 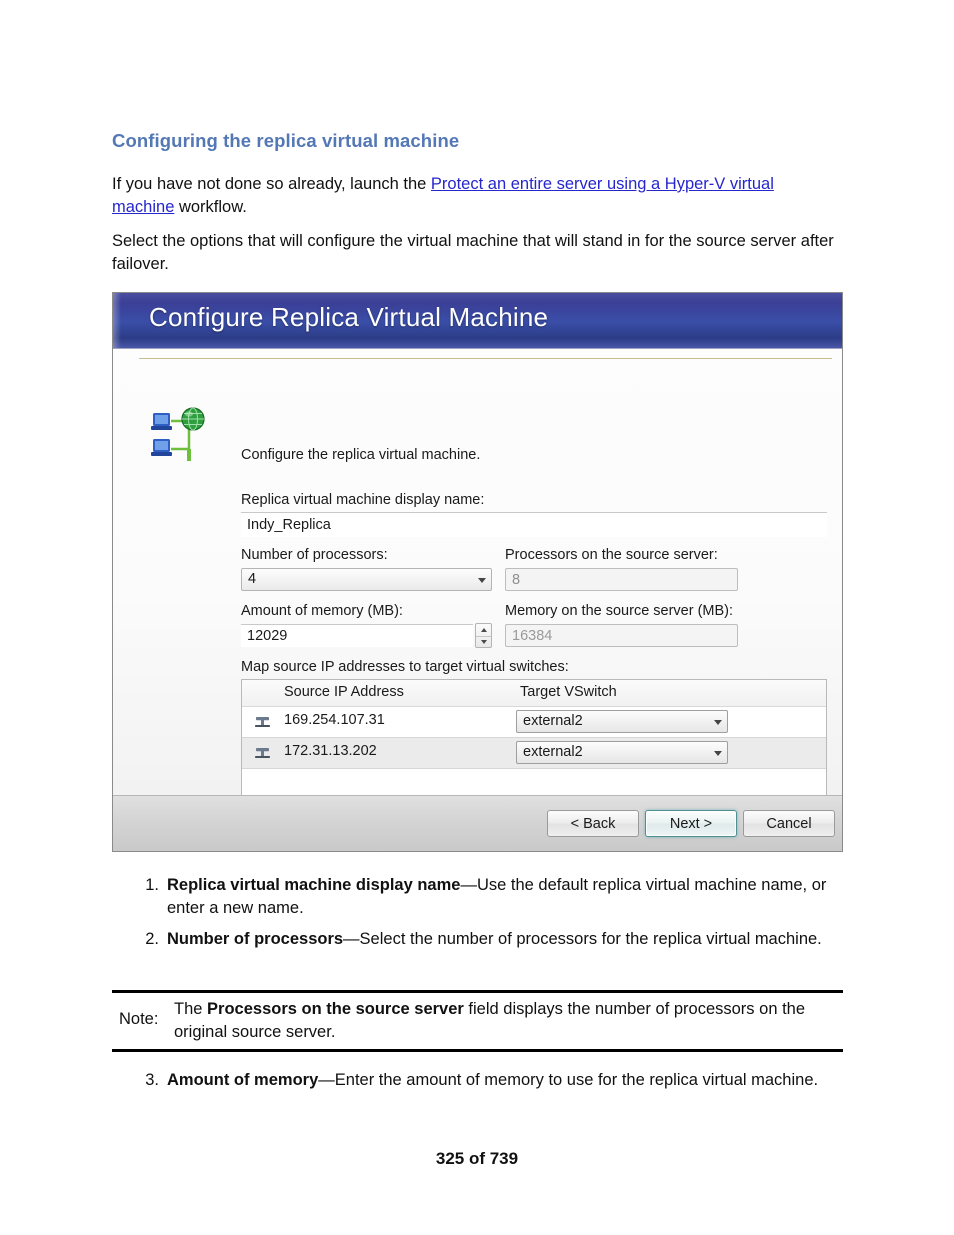 What do you see at coordinates (252, 579) in the screenshot?
I see `number-of-processors-value: 4` at bounding box center [252, 579].